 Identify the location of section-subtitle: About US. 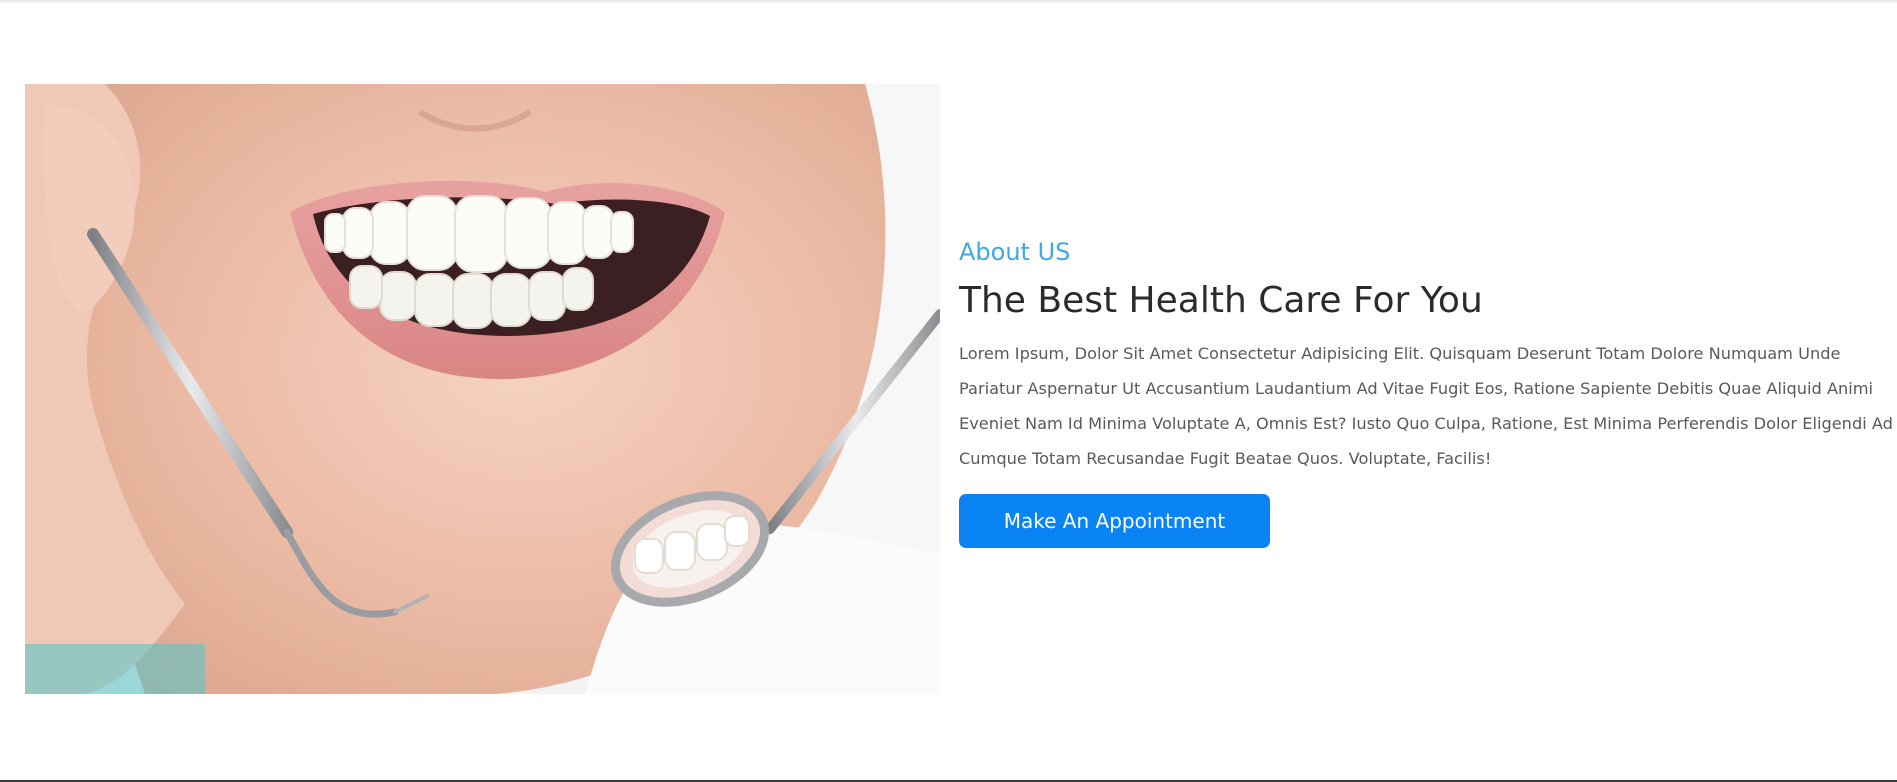
(1015, 252).